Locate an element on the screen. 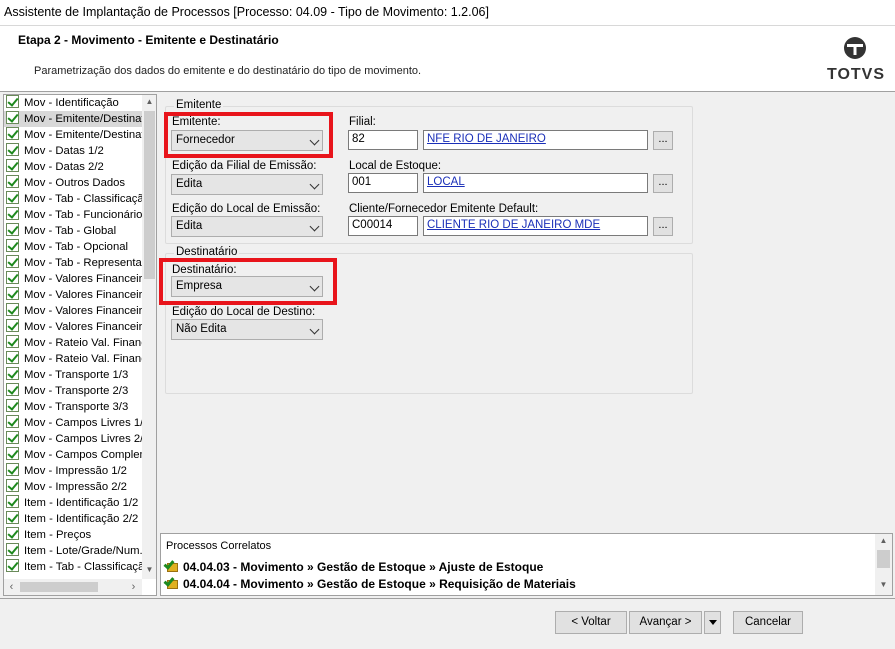  tree-item-label: Mov - Identificação is located at coordinates (71, 103).